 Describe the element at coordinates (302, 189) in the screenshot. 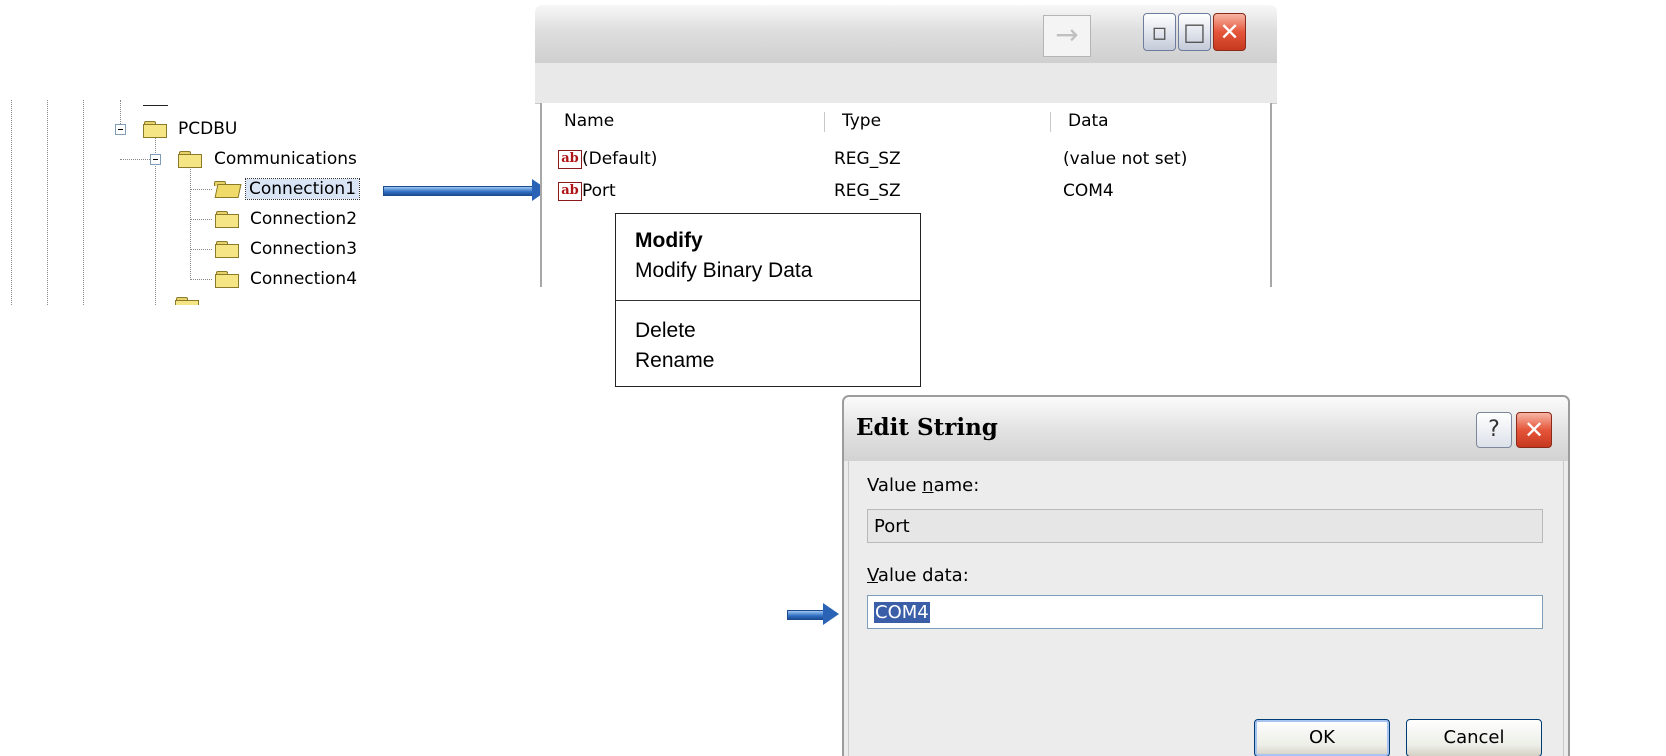

I see `tree-node-connection1: Connection1` at that location.